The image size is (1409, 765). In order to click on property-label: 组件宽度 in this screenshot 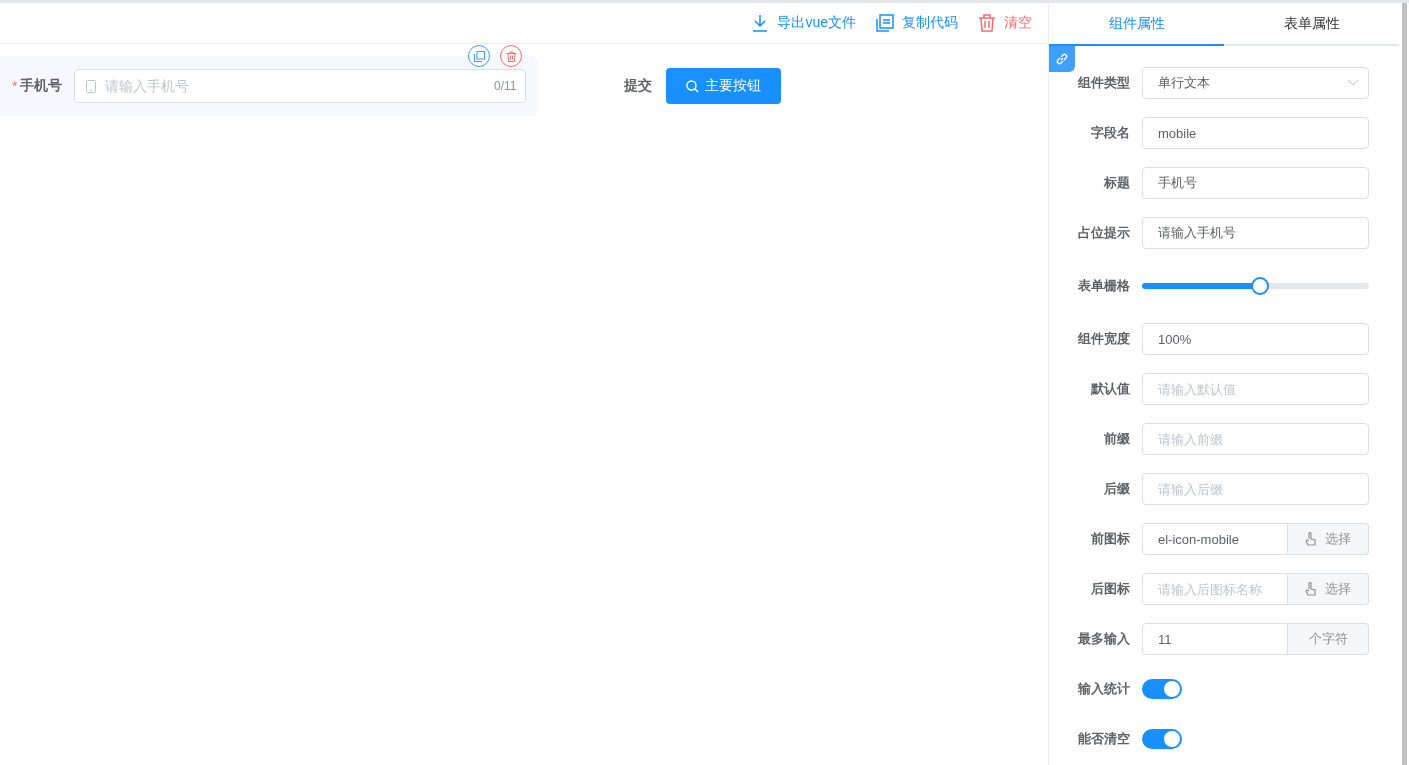, I will do `click(1104, 339)`.